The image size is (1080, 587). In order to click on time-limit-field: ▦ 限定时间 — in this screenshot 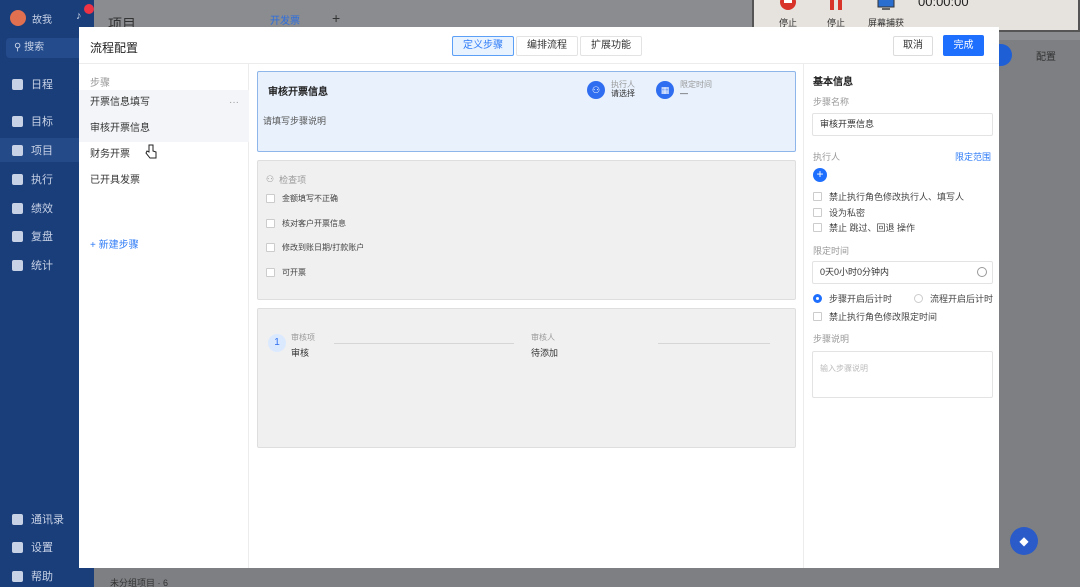, I will do `click(684, 89)`.